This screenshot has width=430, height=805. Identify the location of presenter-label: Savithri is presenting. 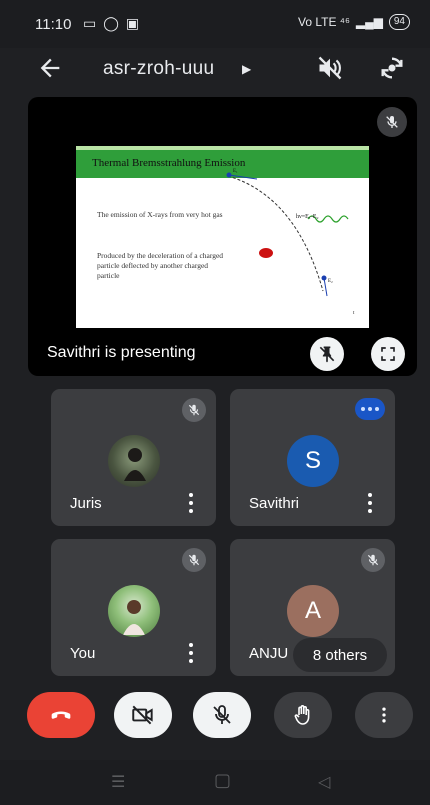
(121, 352).